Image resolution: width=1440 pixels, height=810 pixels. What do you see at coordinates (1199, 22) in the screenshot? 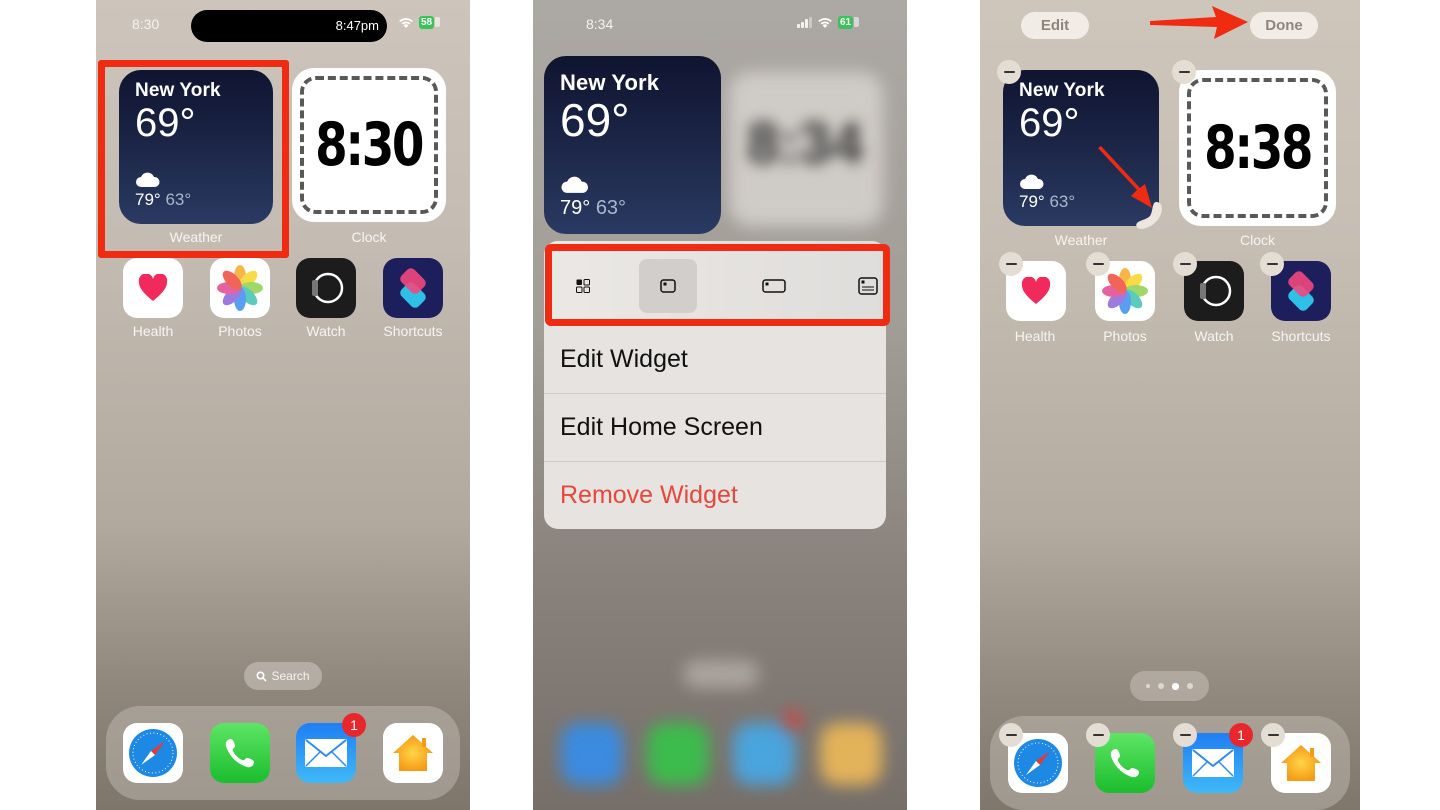
I see `arrow-annotation-done` at bounding box center [1199, 22].